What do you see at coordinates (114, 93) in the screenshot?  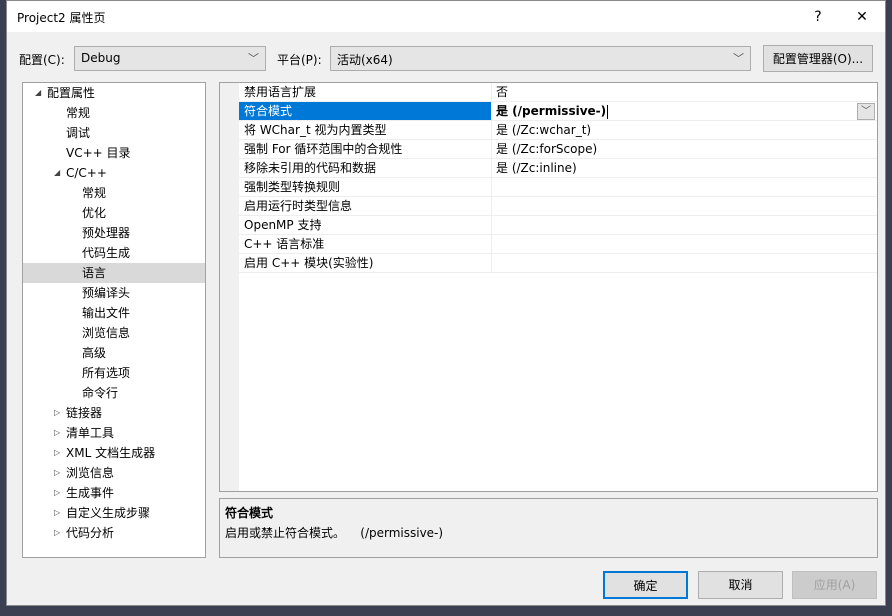 I see `tree-item: ◢ 配置属性` at bounding box center [114, 93].